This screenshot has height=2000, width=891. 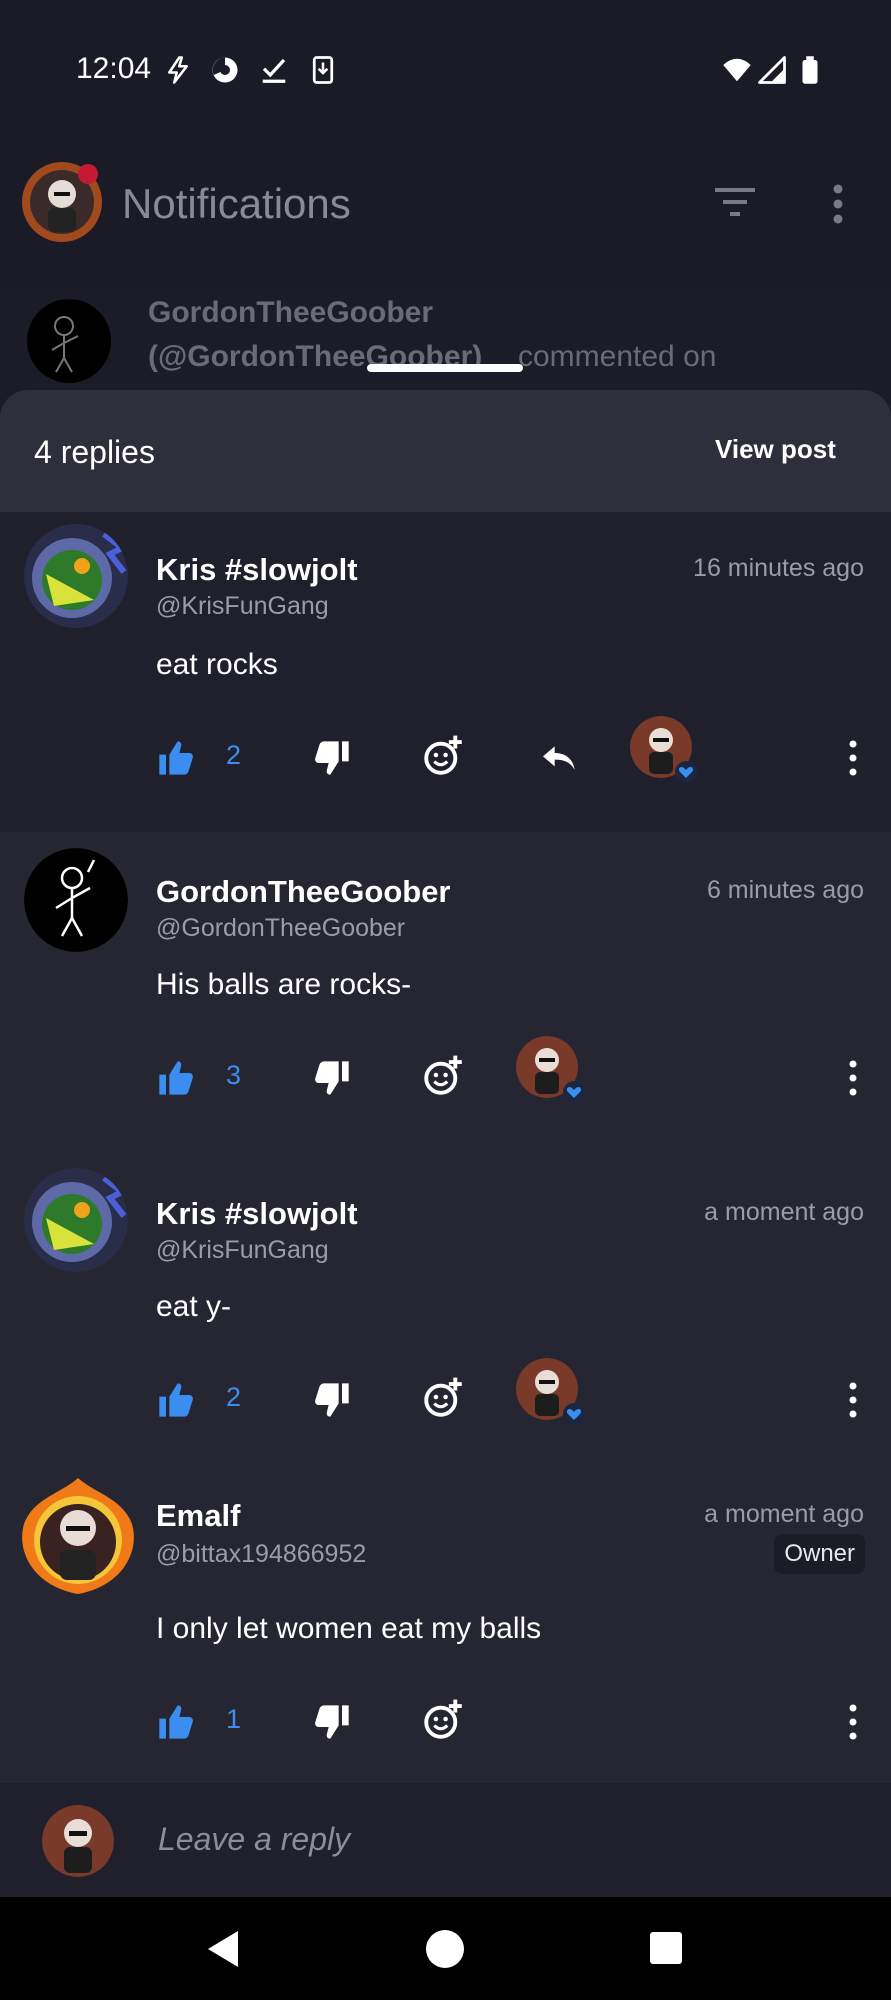 What do you see at coordinates (198, 1516) in the screenshot?
I see `commenter-name: Emalf` at bounding box center [198, 1516].